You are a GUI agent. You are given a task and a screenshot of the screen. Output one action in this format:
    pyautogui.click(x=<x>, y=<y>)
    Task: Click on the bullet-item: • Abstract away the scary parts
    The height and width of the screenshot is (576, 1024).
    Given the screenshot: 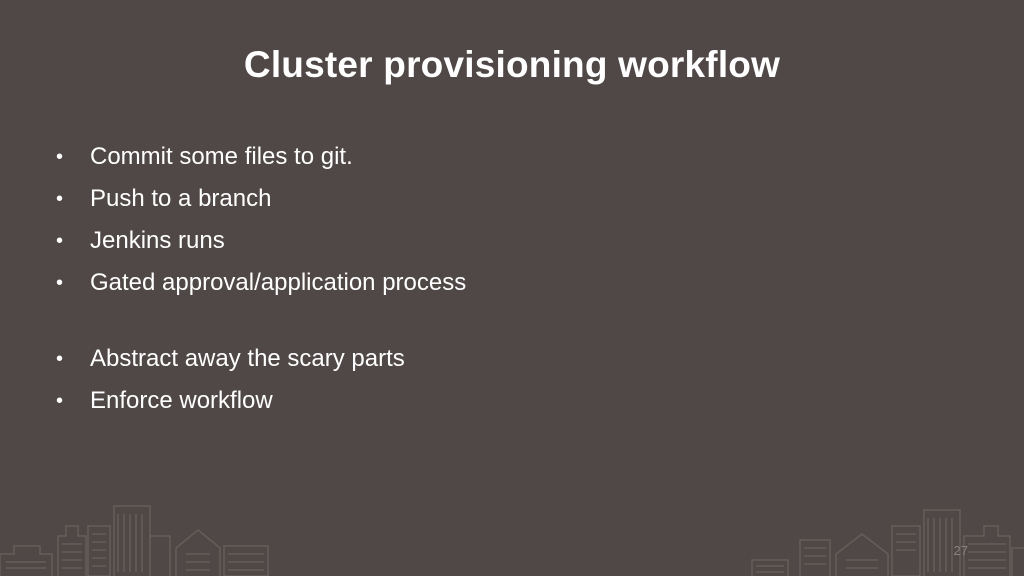 What is the action you would take?
    pyautogui.click(x=506, y=363)
    